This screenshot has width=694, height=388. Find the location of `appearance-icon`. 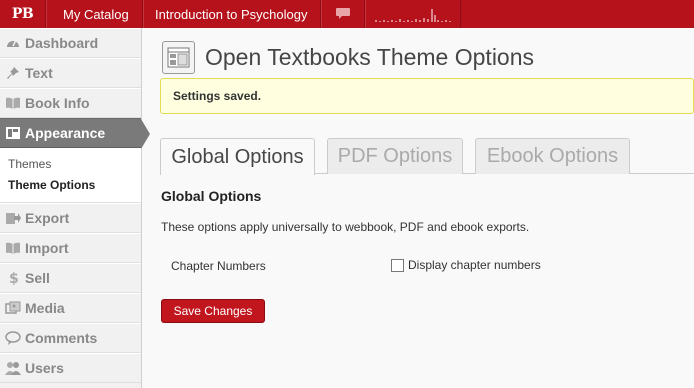

appearance-icon is located at coordinates (13, 133).